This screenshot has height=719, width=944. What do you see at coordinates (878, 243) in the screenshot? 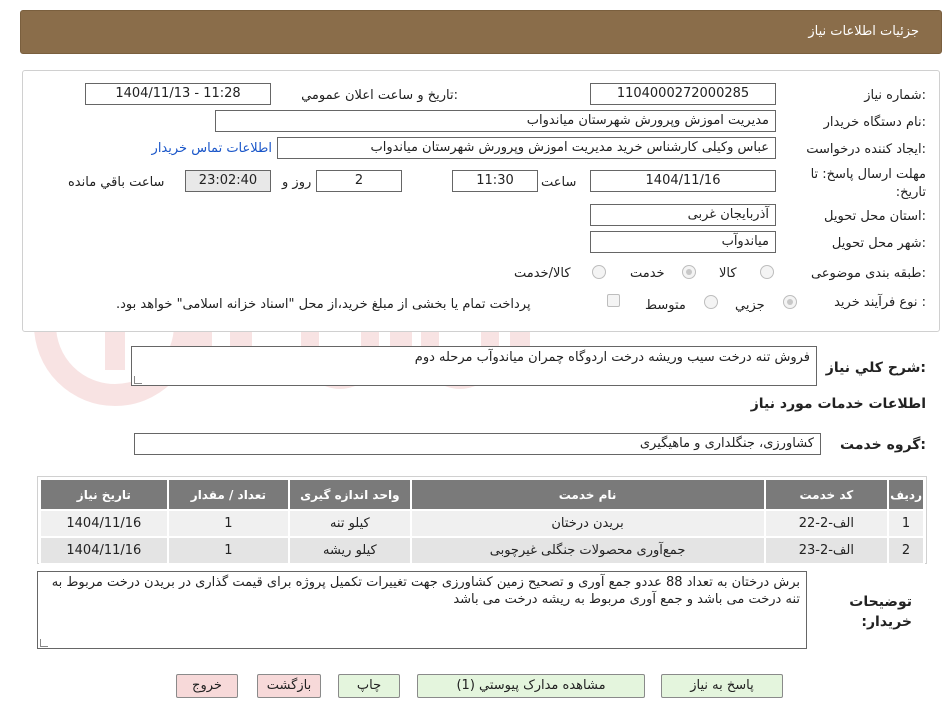
I see `city-label: شهر محل تحويل:` at bounding box center [878, 243].